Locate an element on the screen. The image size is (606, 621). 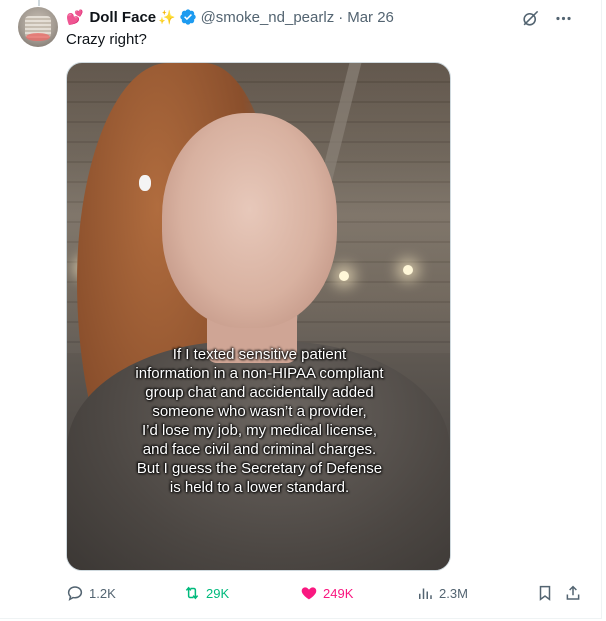
reply-icon is located at coordinates (75, 593).